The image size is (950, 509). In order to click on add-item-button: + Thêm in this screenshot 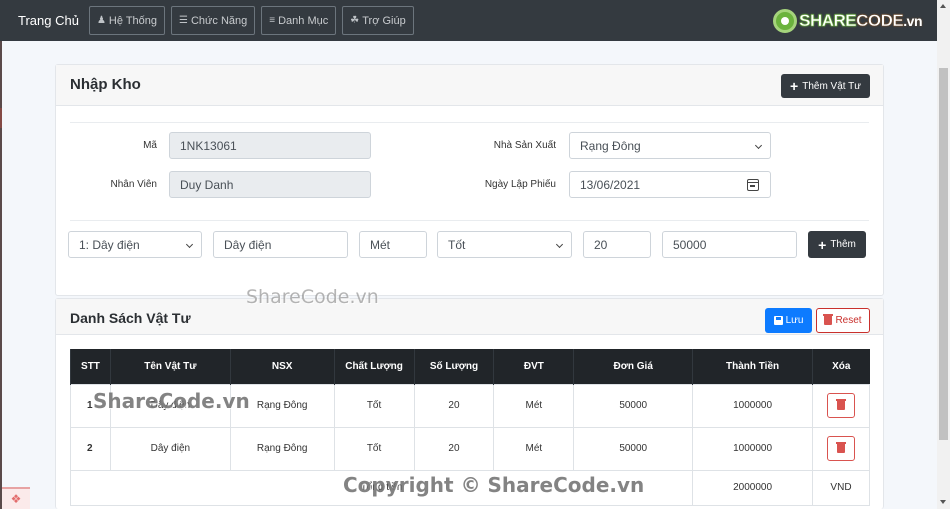, I will do `click(837, 244)`.